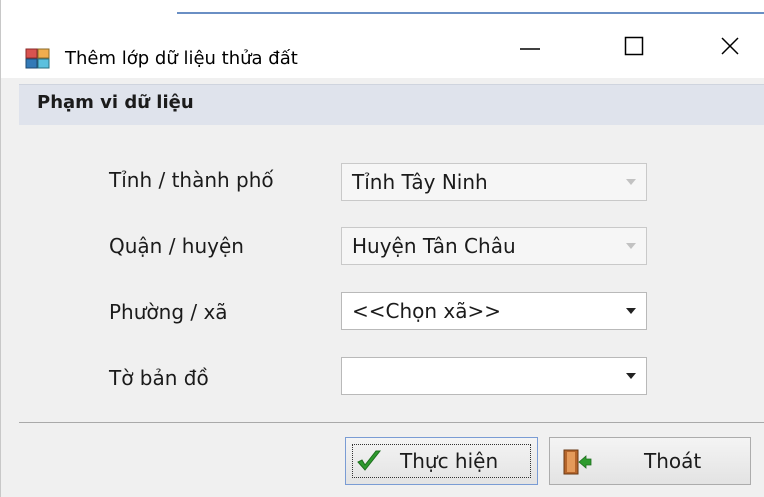  I want to click on close-button, so click(729, 46).